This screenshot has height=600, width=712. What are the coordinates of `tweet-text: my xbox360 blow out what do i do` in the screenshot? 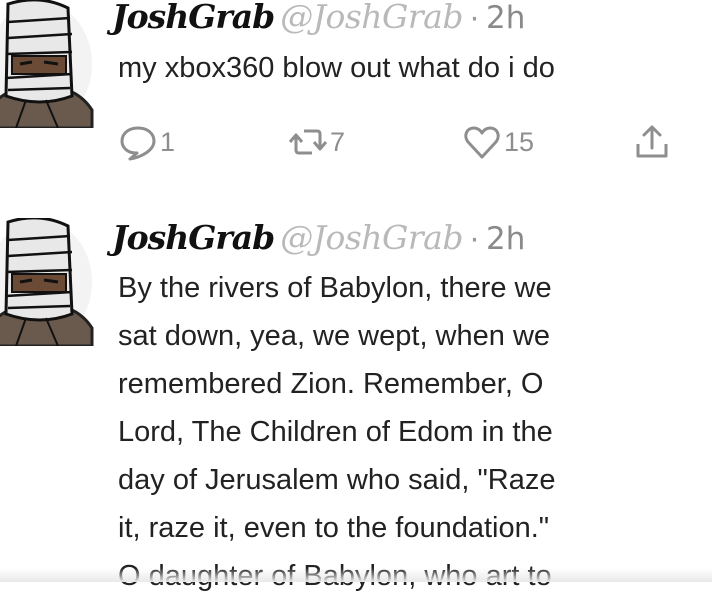 It's located at (415, 68).